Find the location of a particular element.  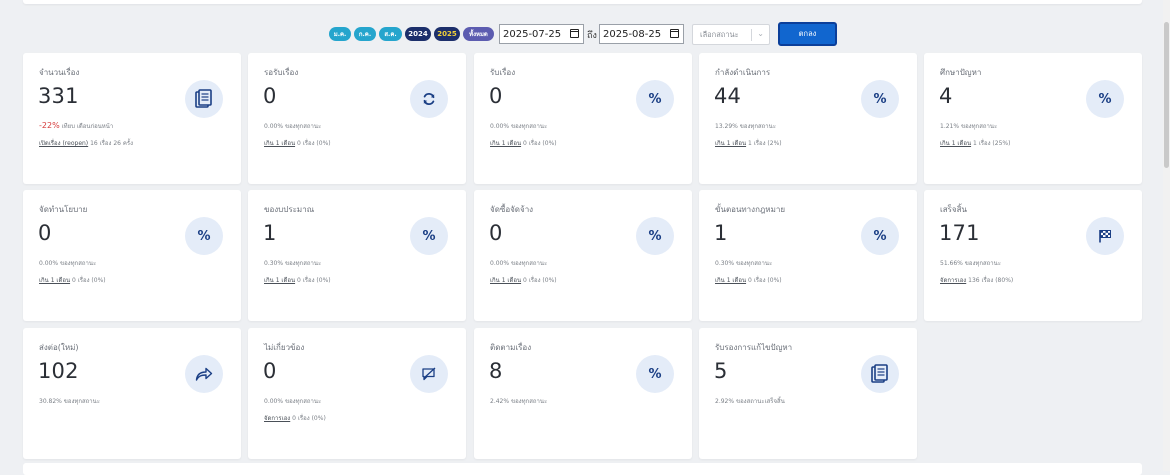

card-detail: เกิน 1 เดือน 1 เรื่อง (25%) is located at coordinates (975, 143).